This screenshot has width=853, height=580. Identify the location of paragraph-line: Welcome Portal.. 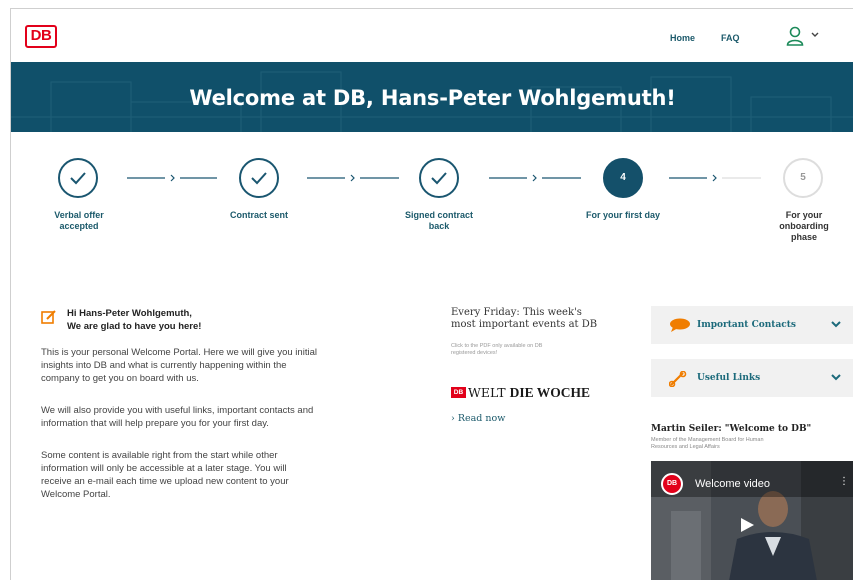
(76, 494).